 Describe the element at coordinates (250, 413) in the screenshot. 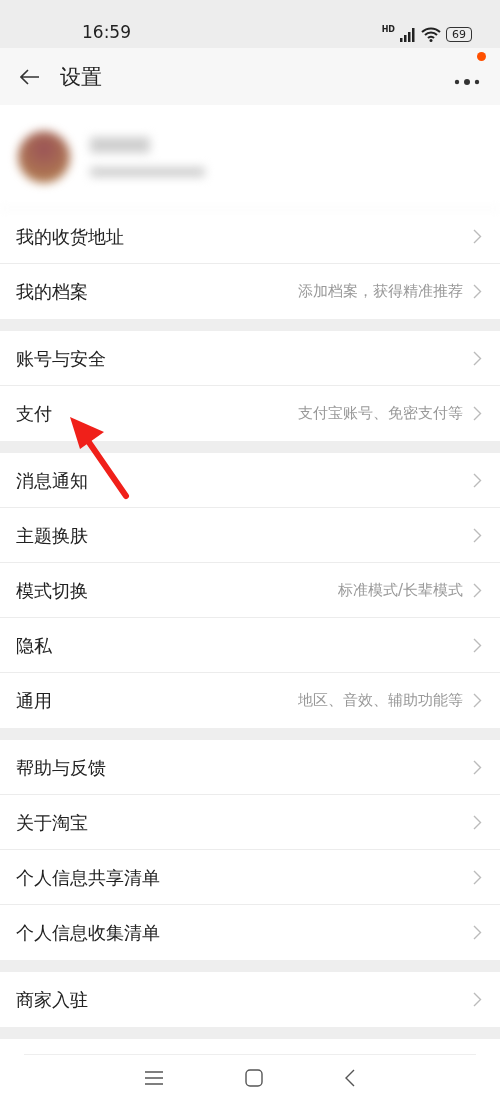

I see `settings-row: 支付 支付宝账号、免密支付等` at that location.